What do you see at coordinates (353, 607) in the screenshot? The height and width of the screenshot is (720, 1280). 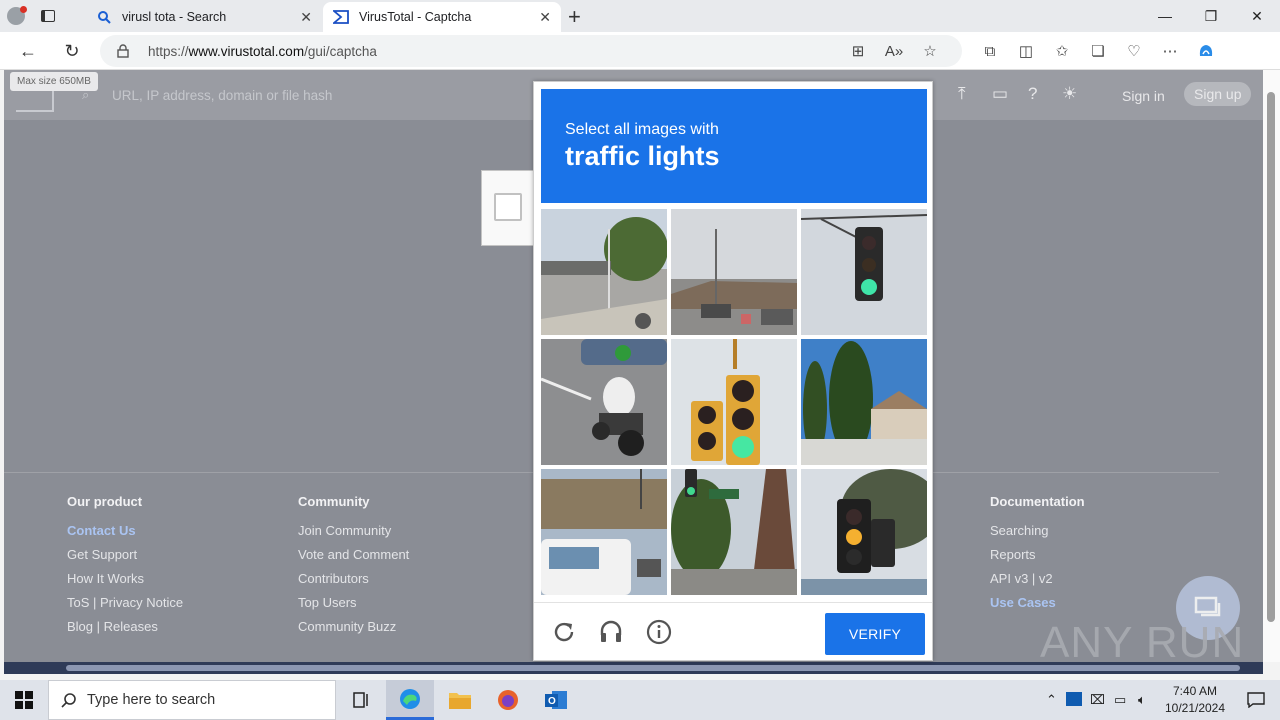 I see `footer-link: Top Users` at bounding box center [353, 607].